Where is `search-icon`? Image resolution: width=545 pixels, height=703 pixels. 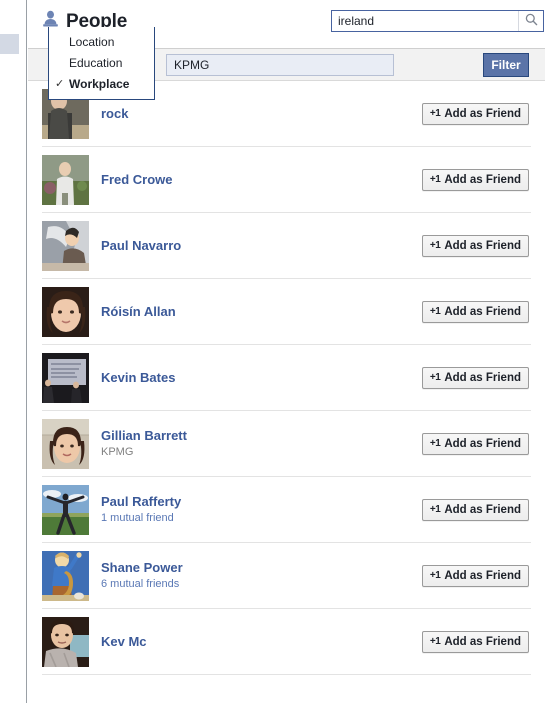
search-icon is located at coordinates (531, 21).